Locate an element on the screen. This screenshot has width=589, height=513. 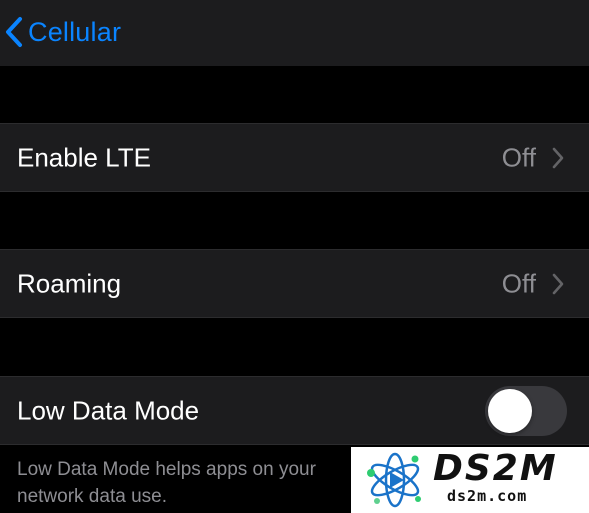
low-data-mode-label: Low Data Mode is located at coordinates (108, 410).